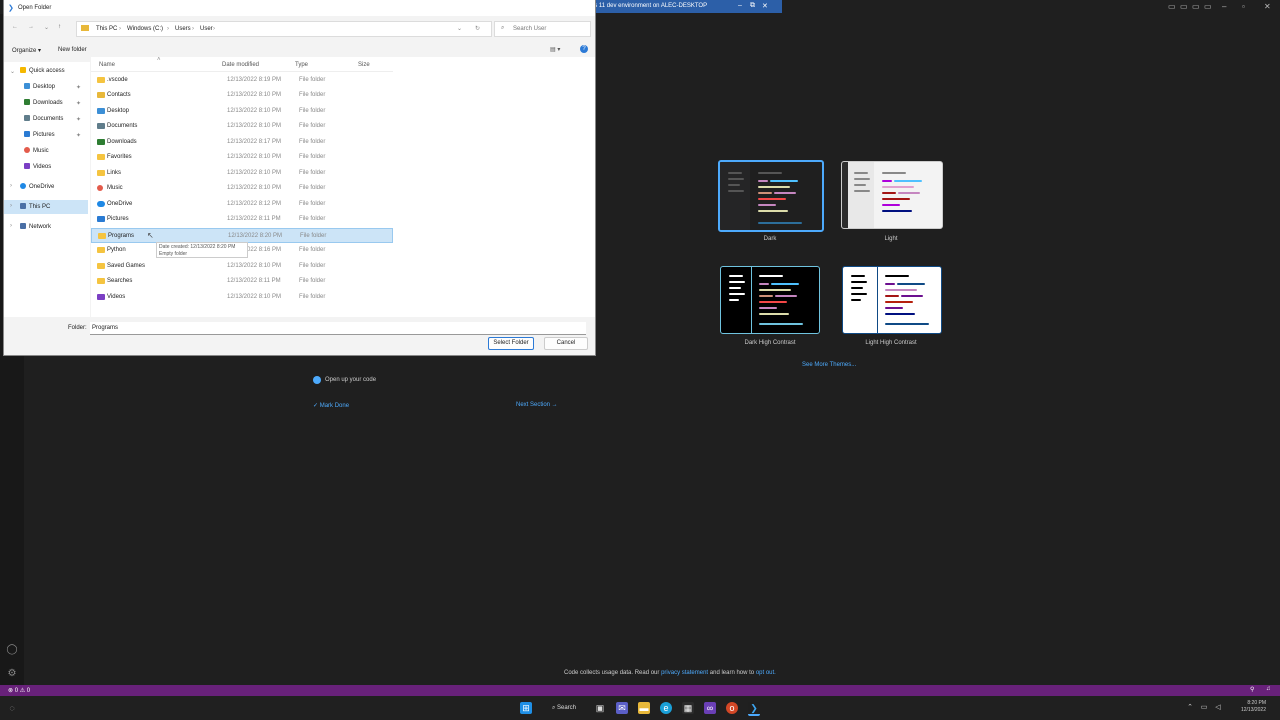 This screenshot has width=1280, height=720. Describe the element at coordinates (107, 65) in the screenshot. I see `column-header-name: Name` at that location.